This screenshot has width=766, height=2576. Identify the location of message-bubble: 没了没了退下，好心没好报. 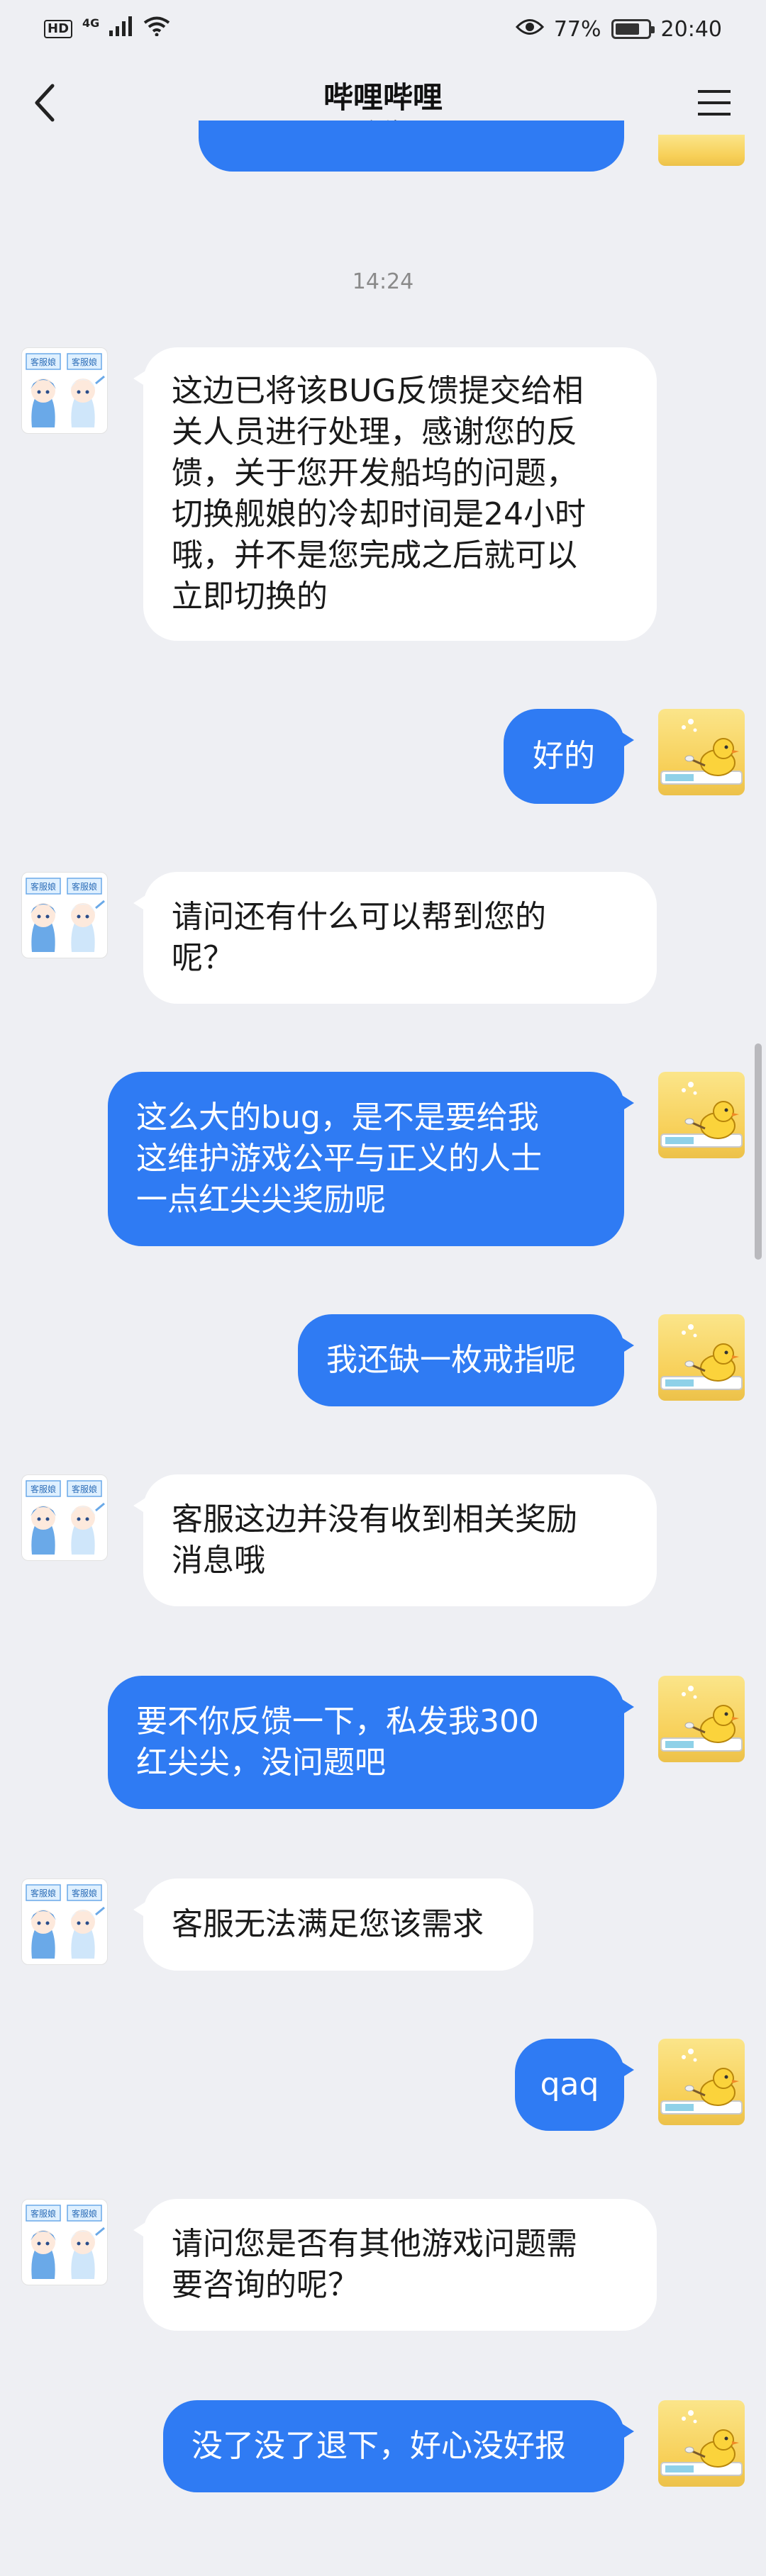
(398, 2446).